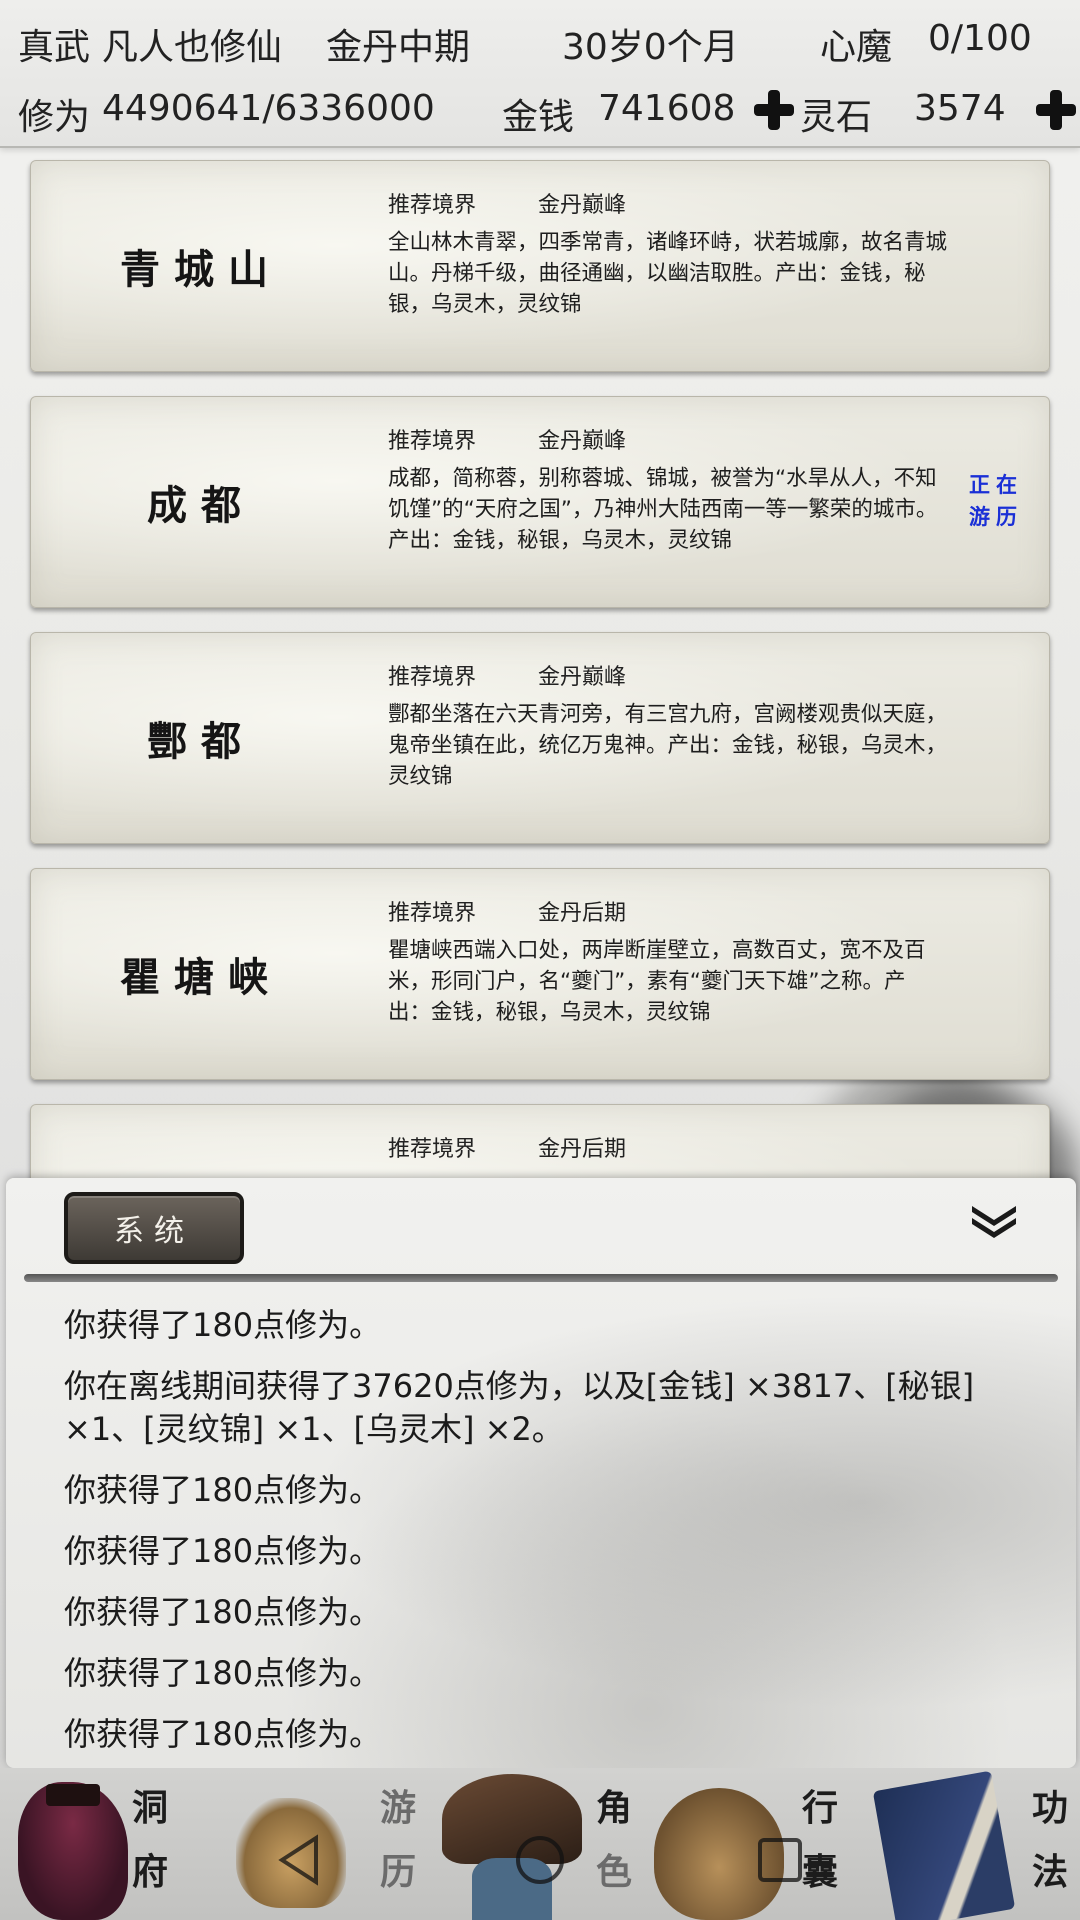  I want to click on money-label: 金钱, so click(538, 117).